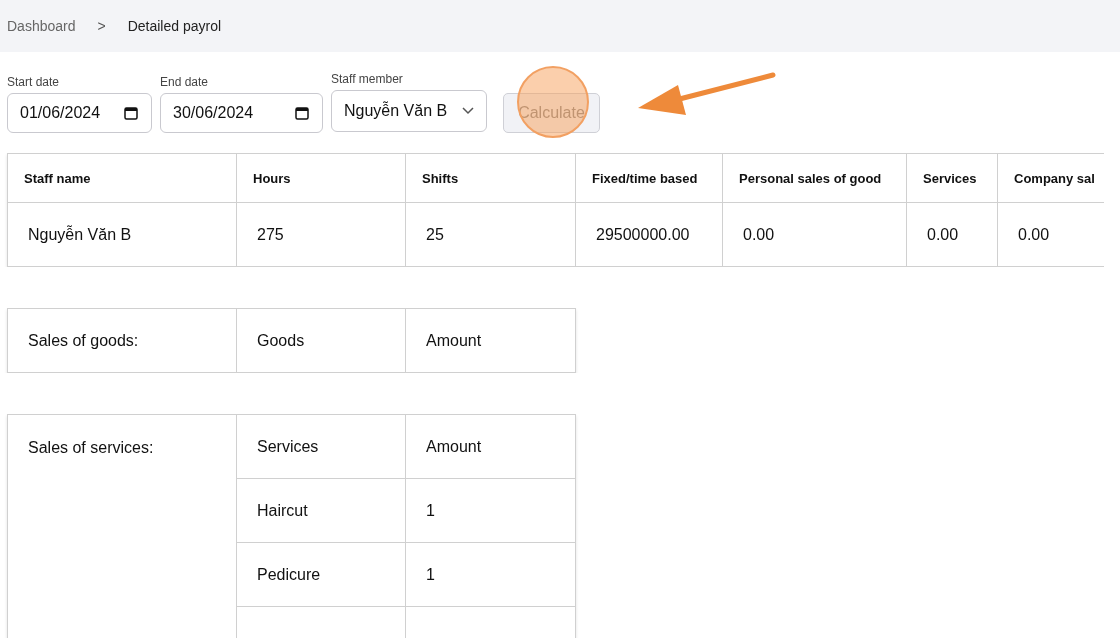 The image size is (1120, 638). Describe the element at coordinates (185, 82) in the screenshot. I see `field-label: End date` at that location.